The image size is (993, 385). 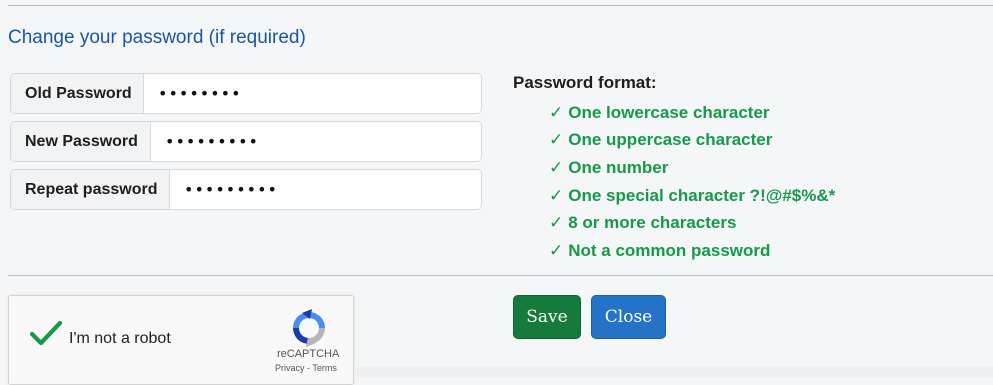 I want to click on recaptcha-links: Privacy - Terms, so click(x=306, y=368).